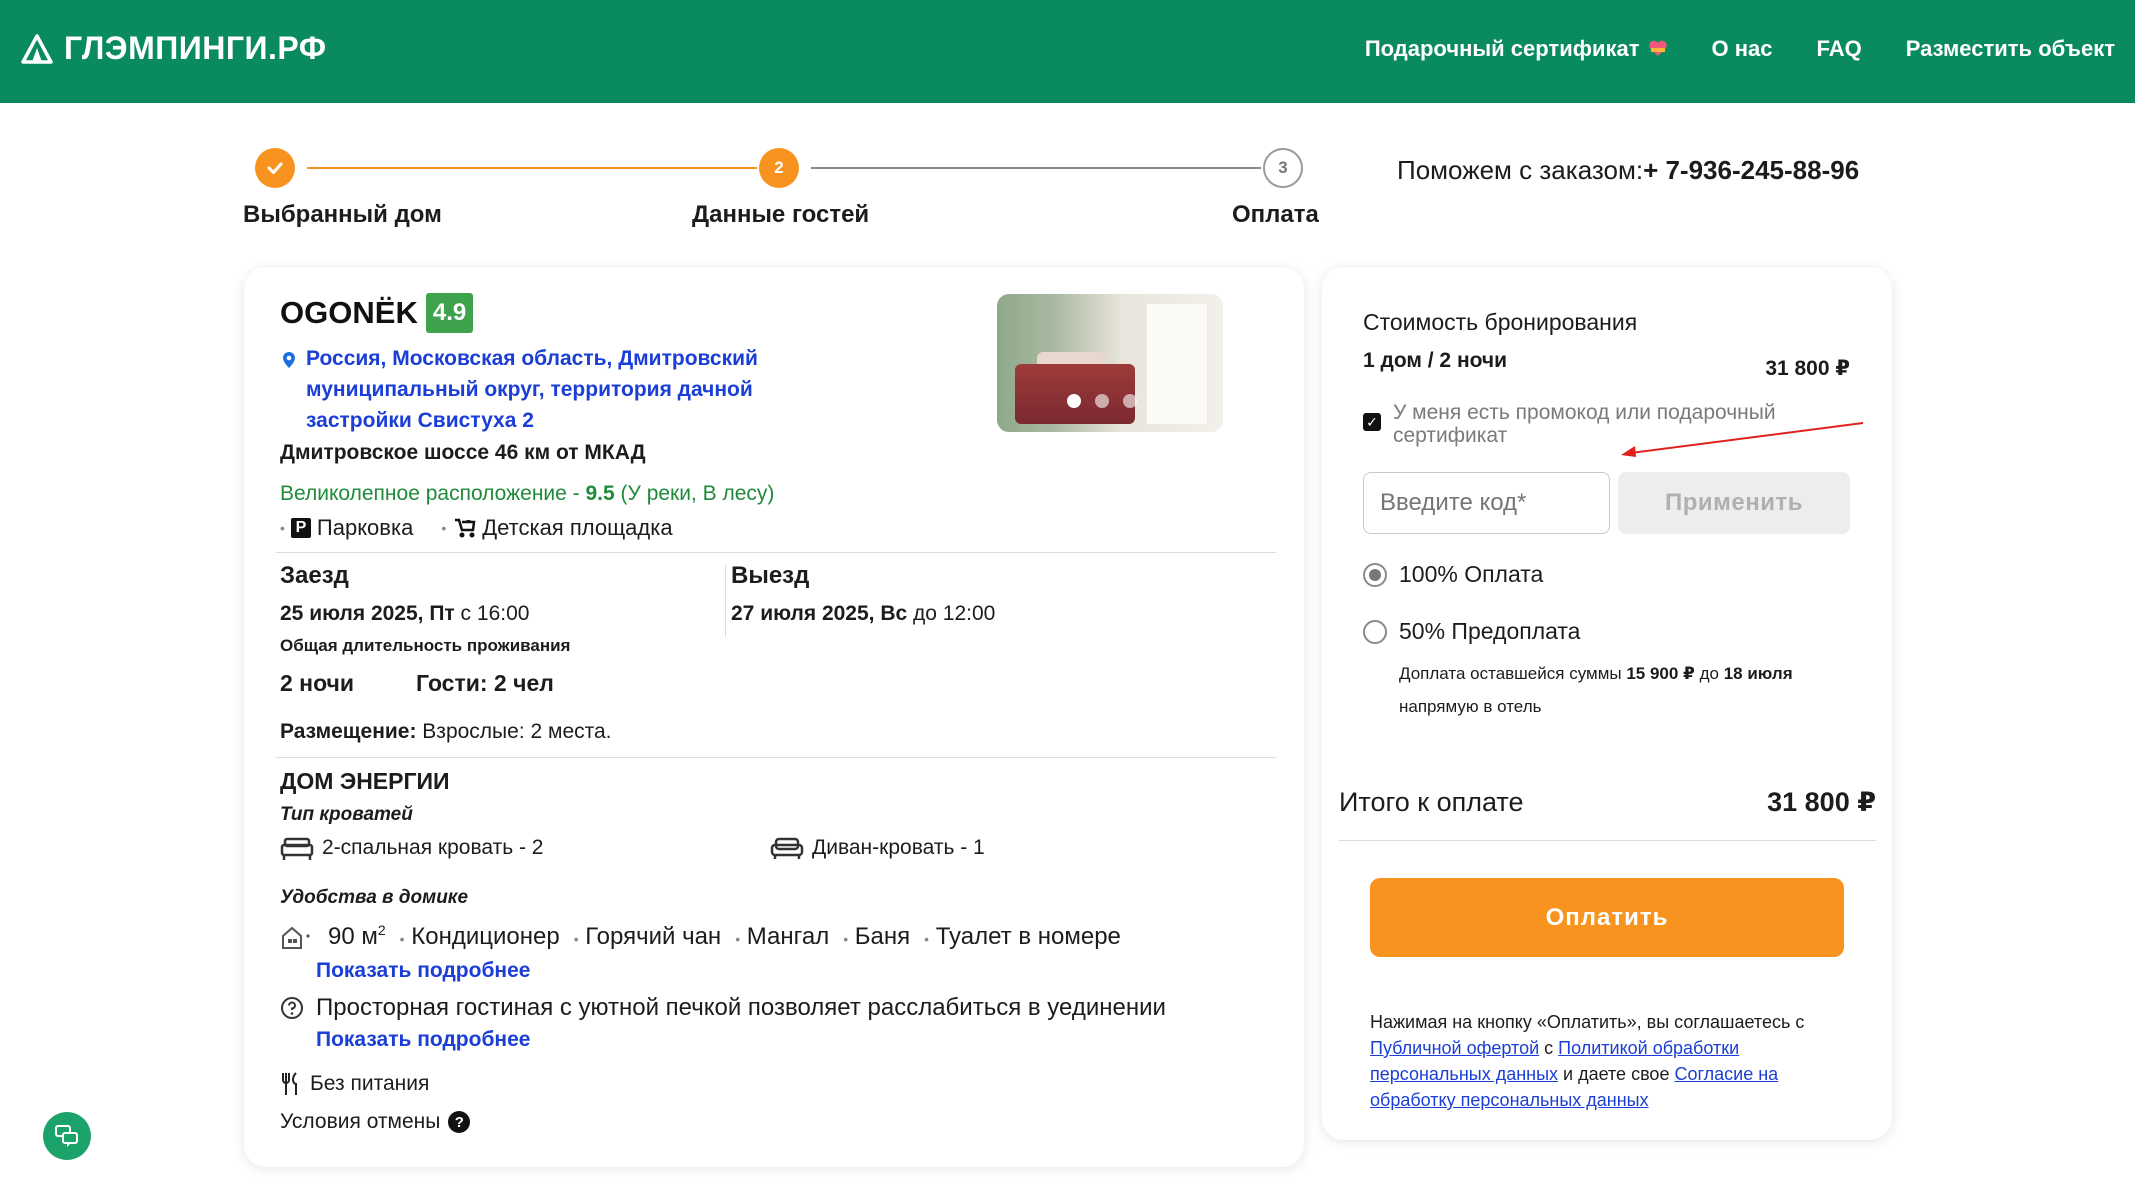 The width and height of the screenshot is (2135, 1182). I want to click on tent-icon, so click(37, 48).